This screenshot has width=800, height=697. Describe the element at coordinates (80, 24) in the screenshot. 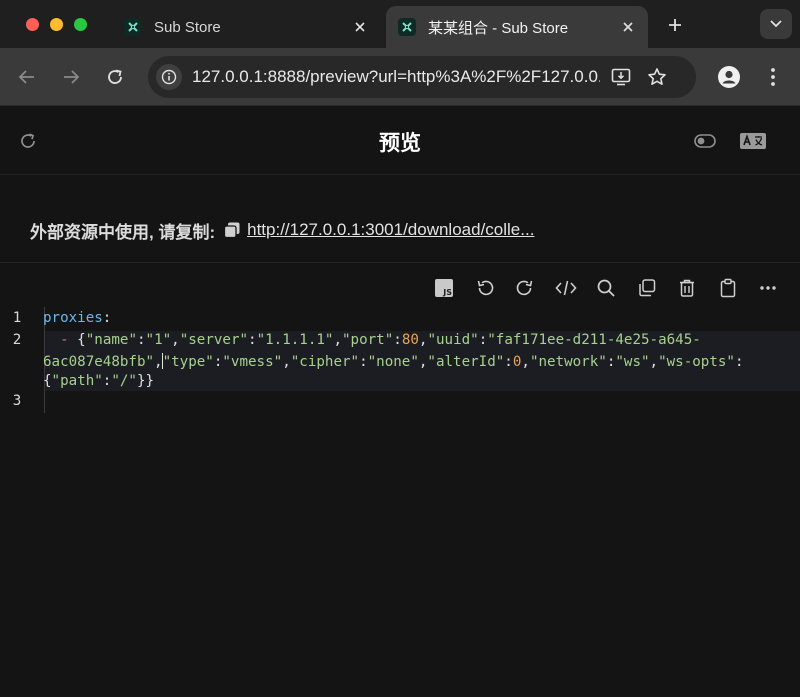

I see `zoom-window-button` at that location.